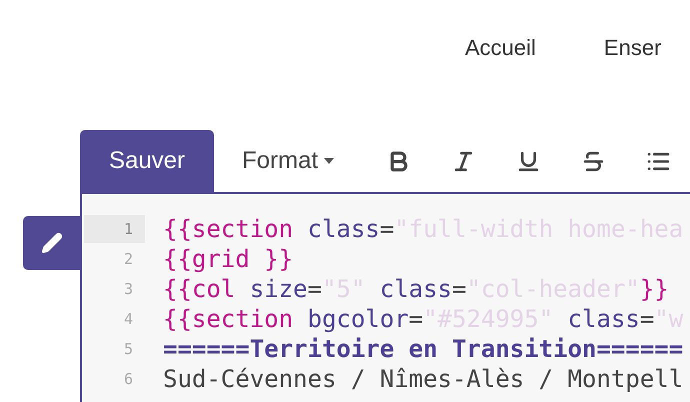  Describe the element at coordinates (500, 47) in the screenshot. I see `nav-link: Accueil` at that location.